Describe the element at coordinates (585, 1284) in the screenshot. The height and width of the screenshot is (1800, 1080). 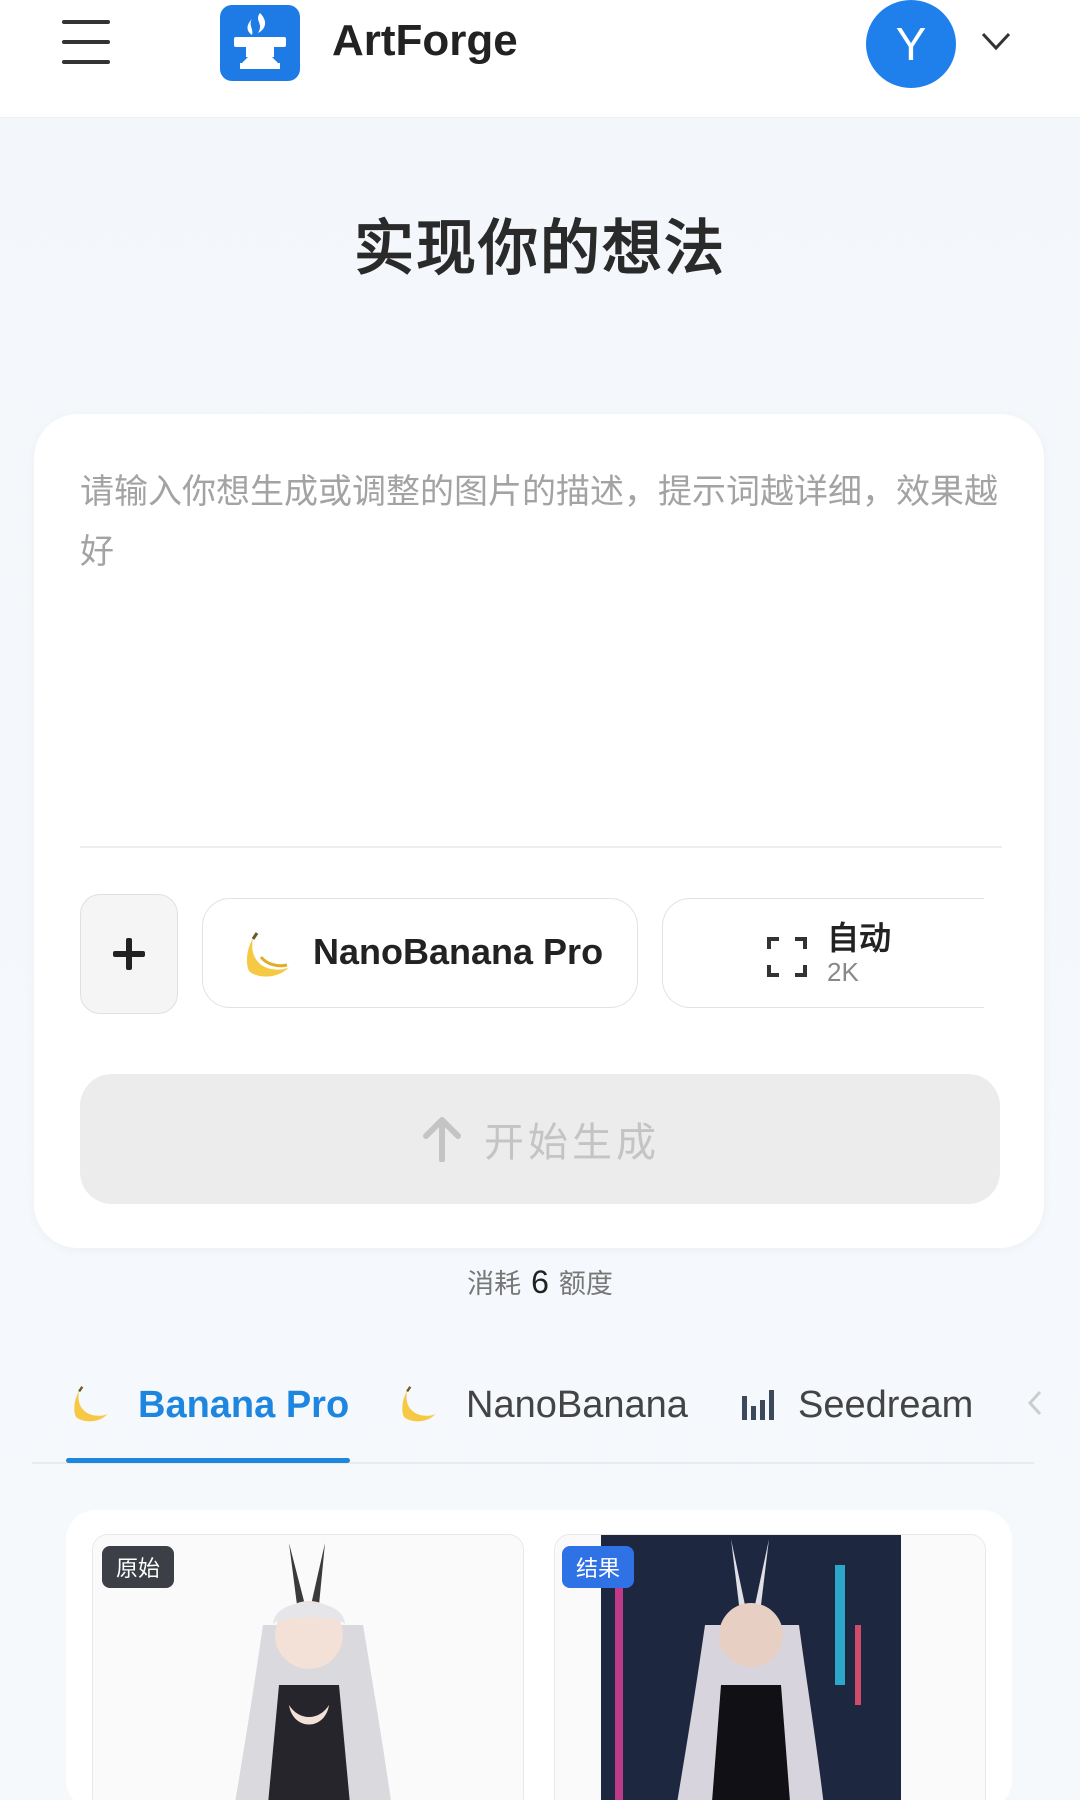
I see `cost-suffix: 额度` at that location.